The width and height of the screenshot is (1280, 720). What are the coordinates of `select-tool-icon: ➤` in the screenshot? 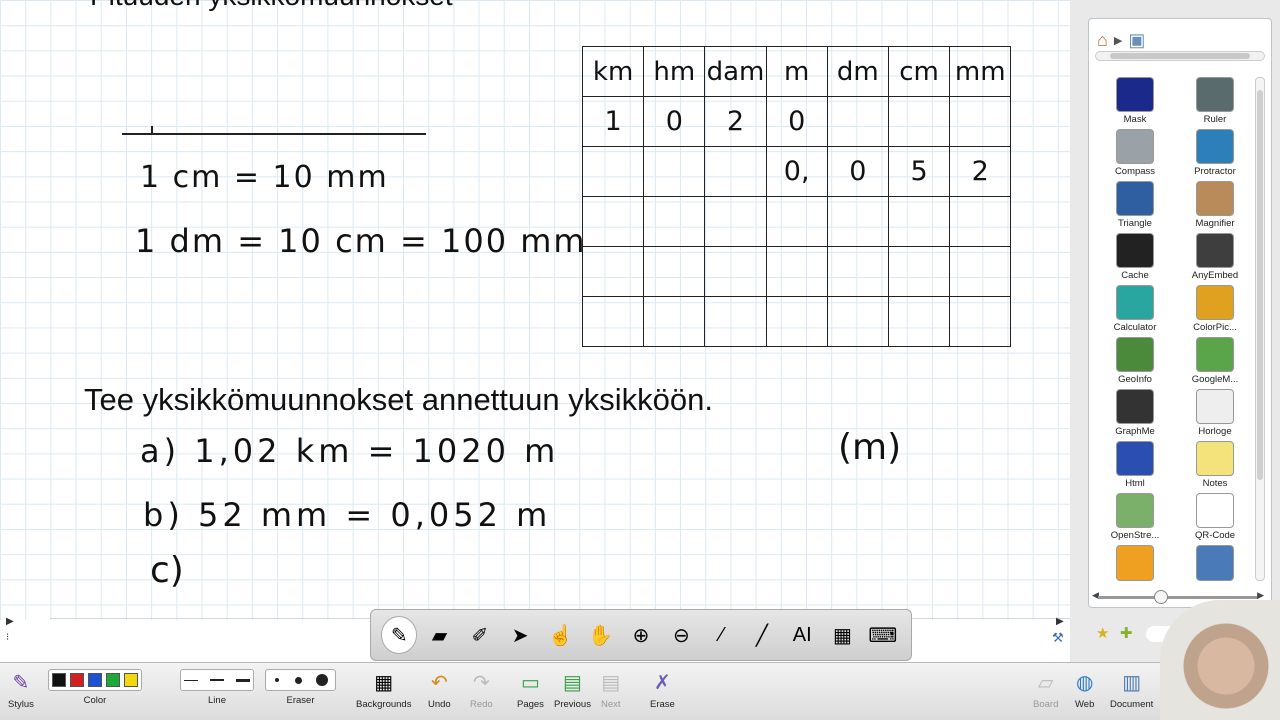 It's located at (520, 635).